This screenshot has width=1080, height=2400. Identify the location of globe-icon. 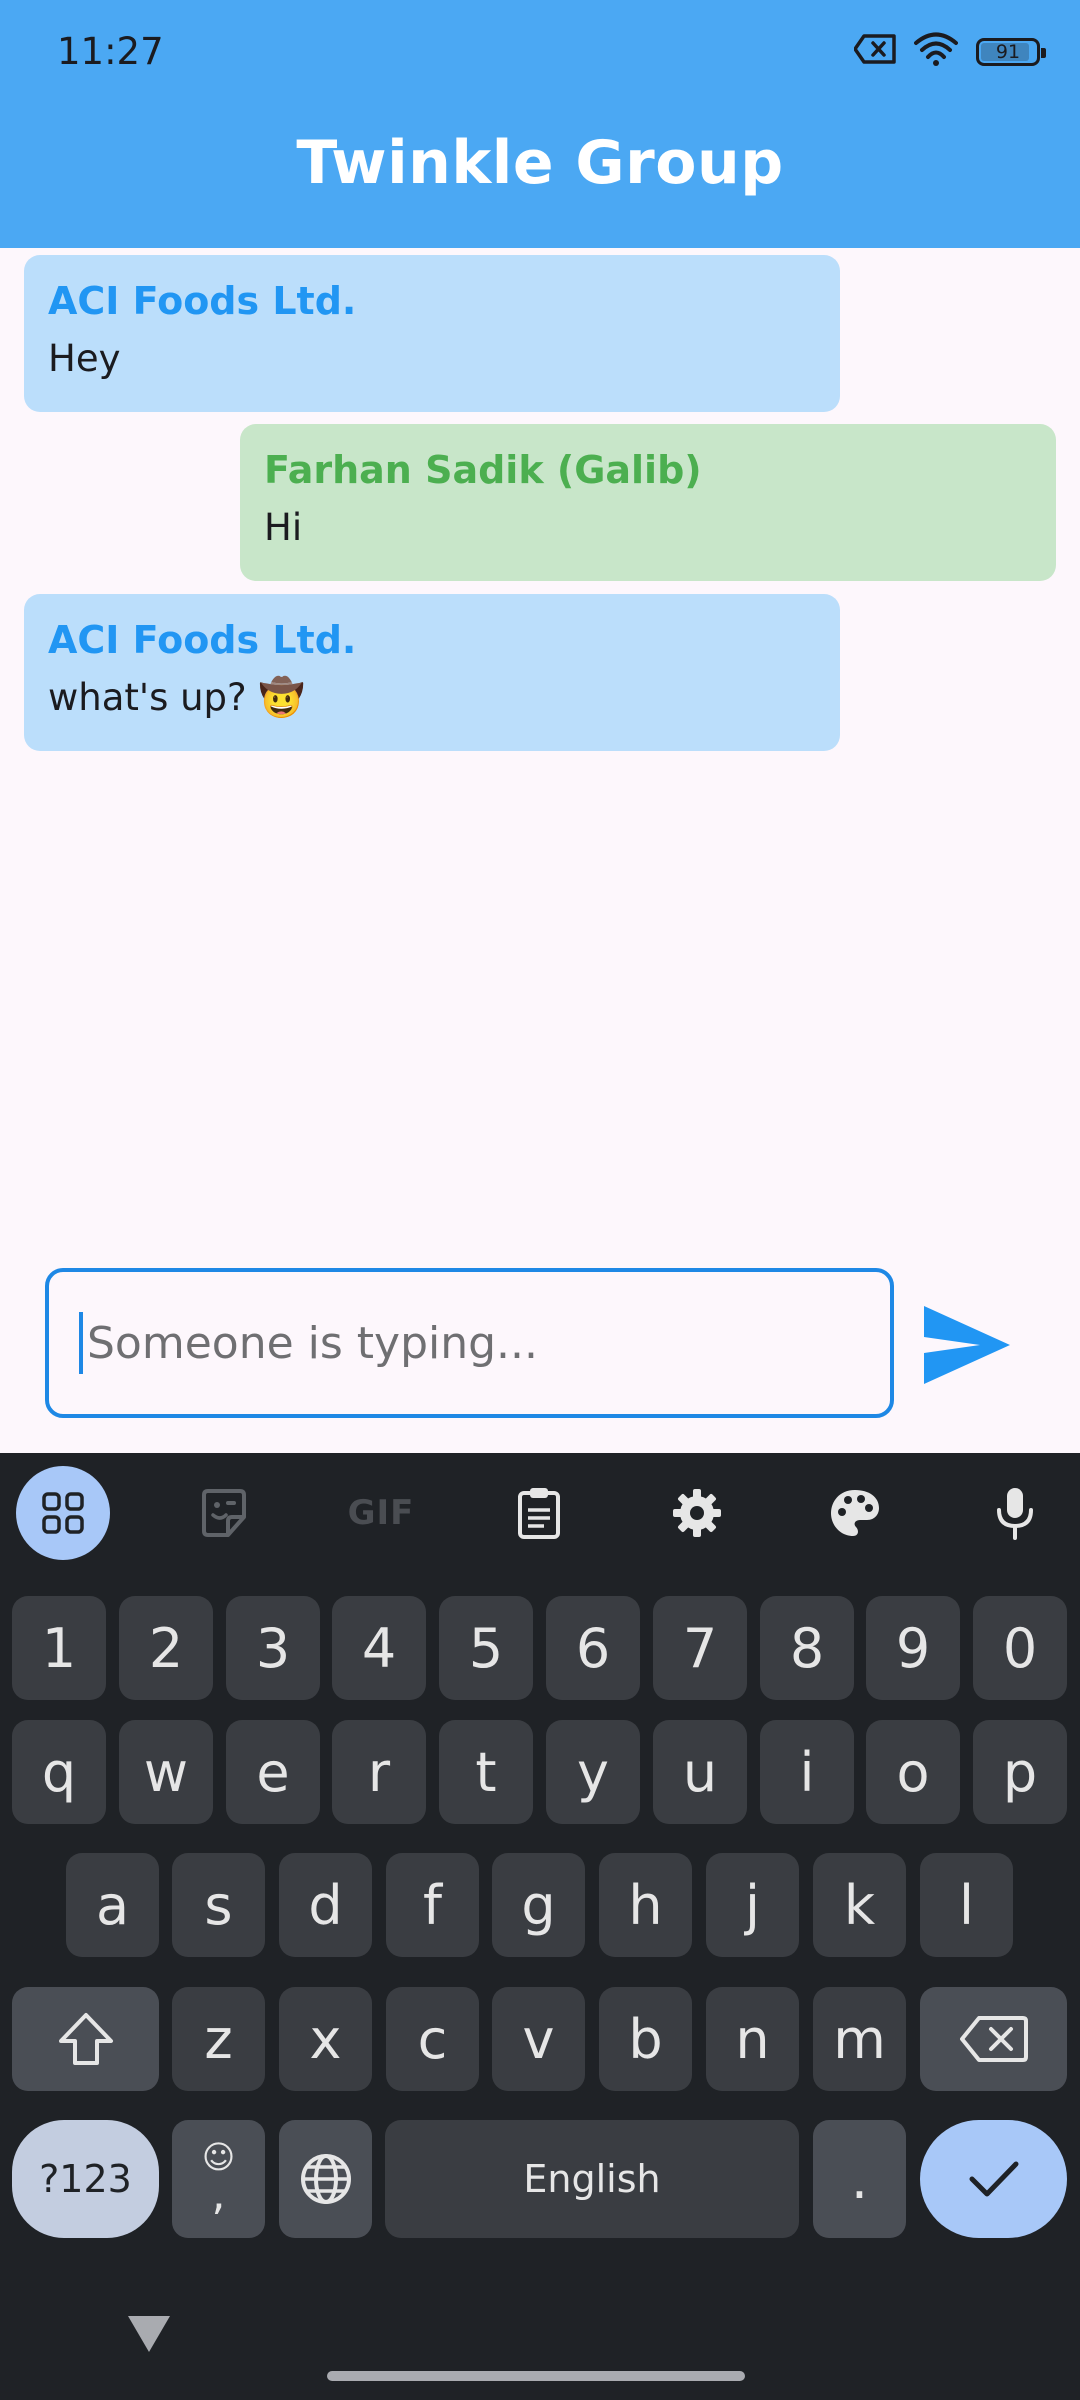
(325, 2179).